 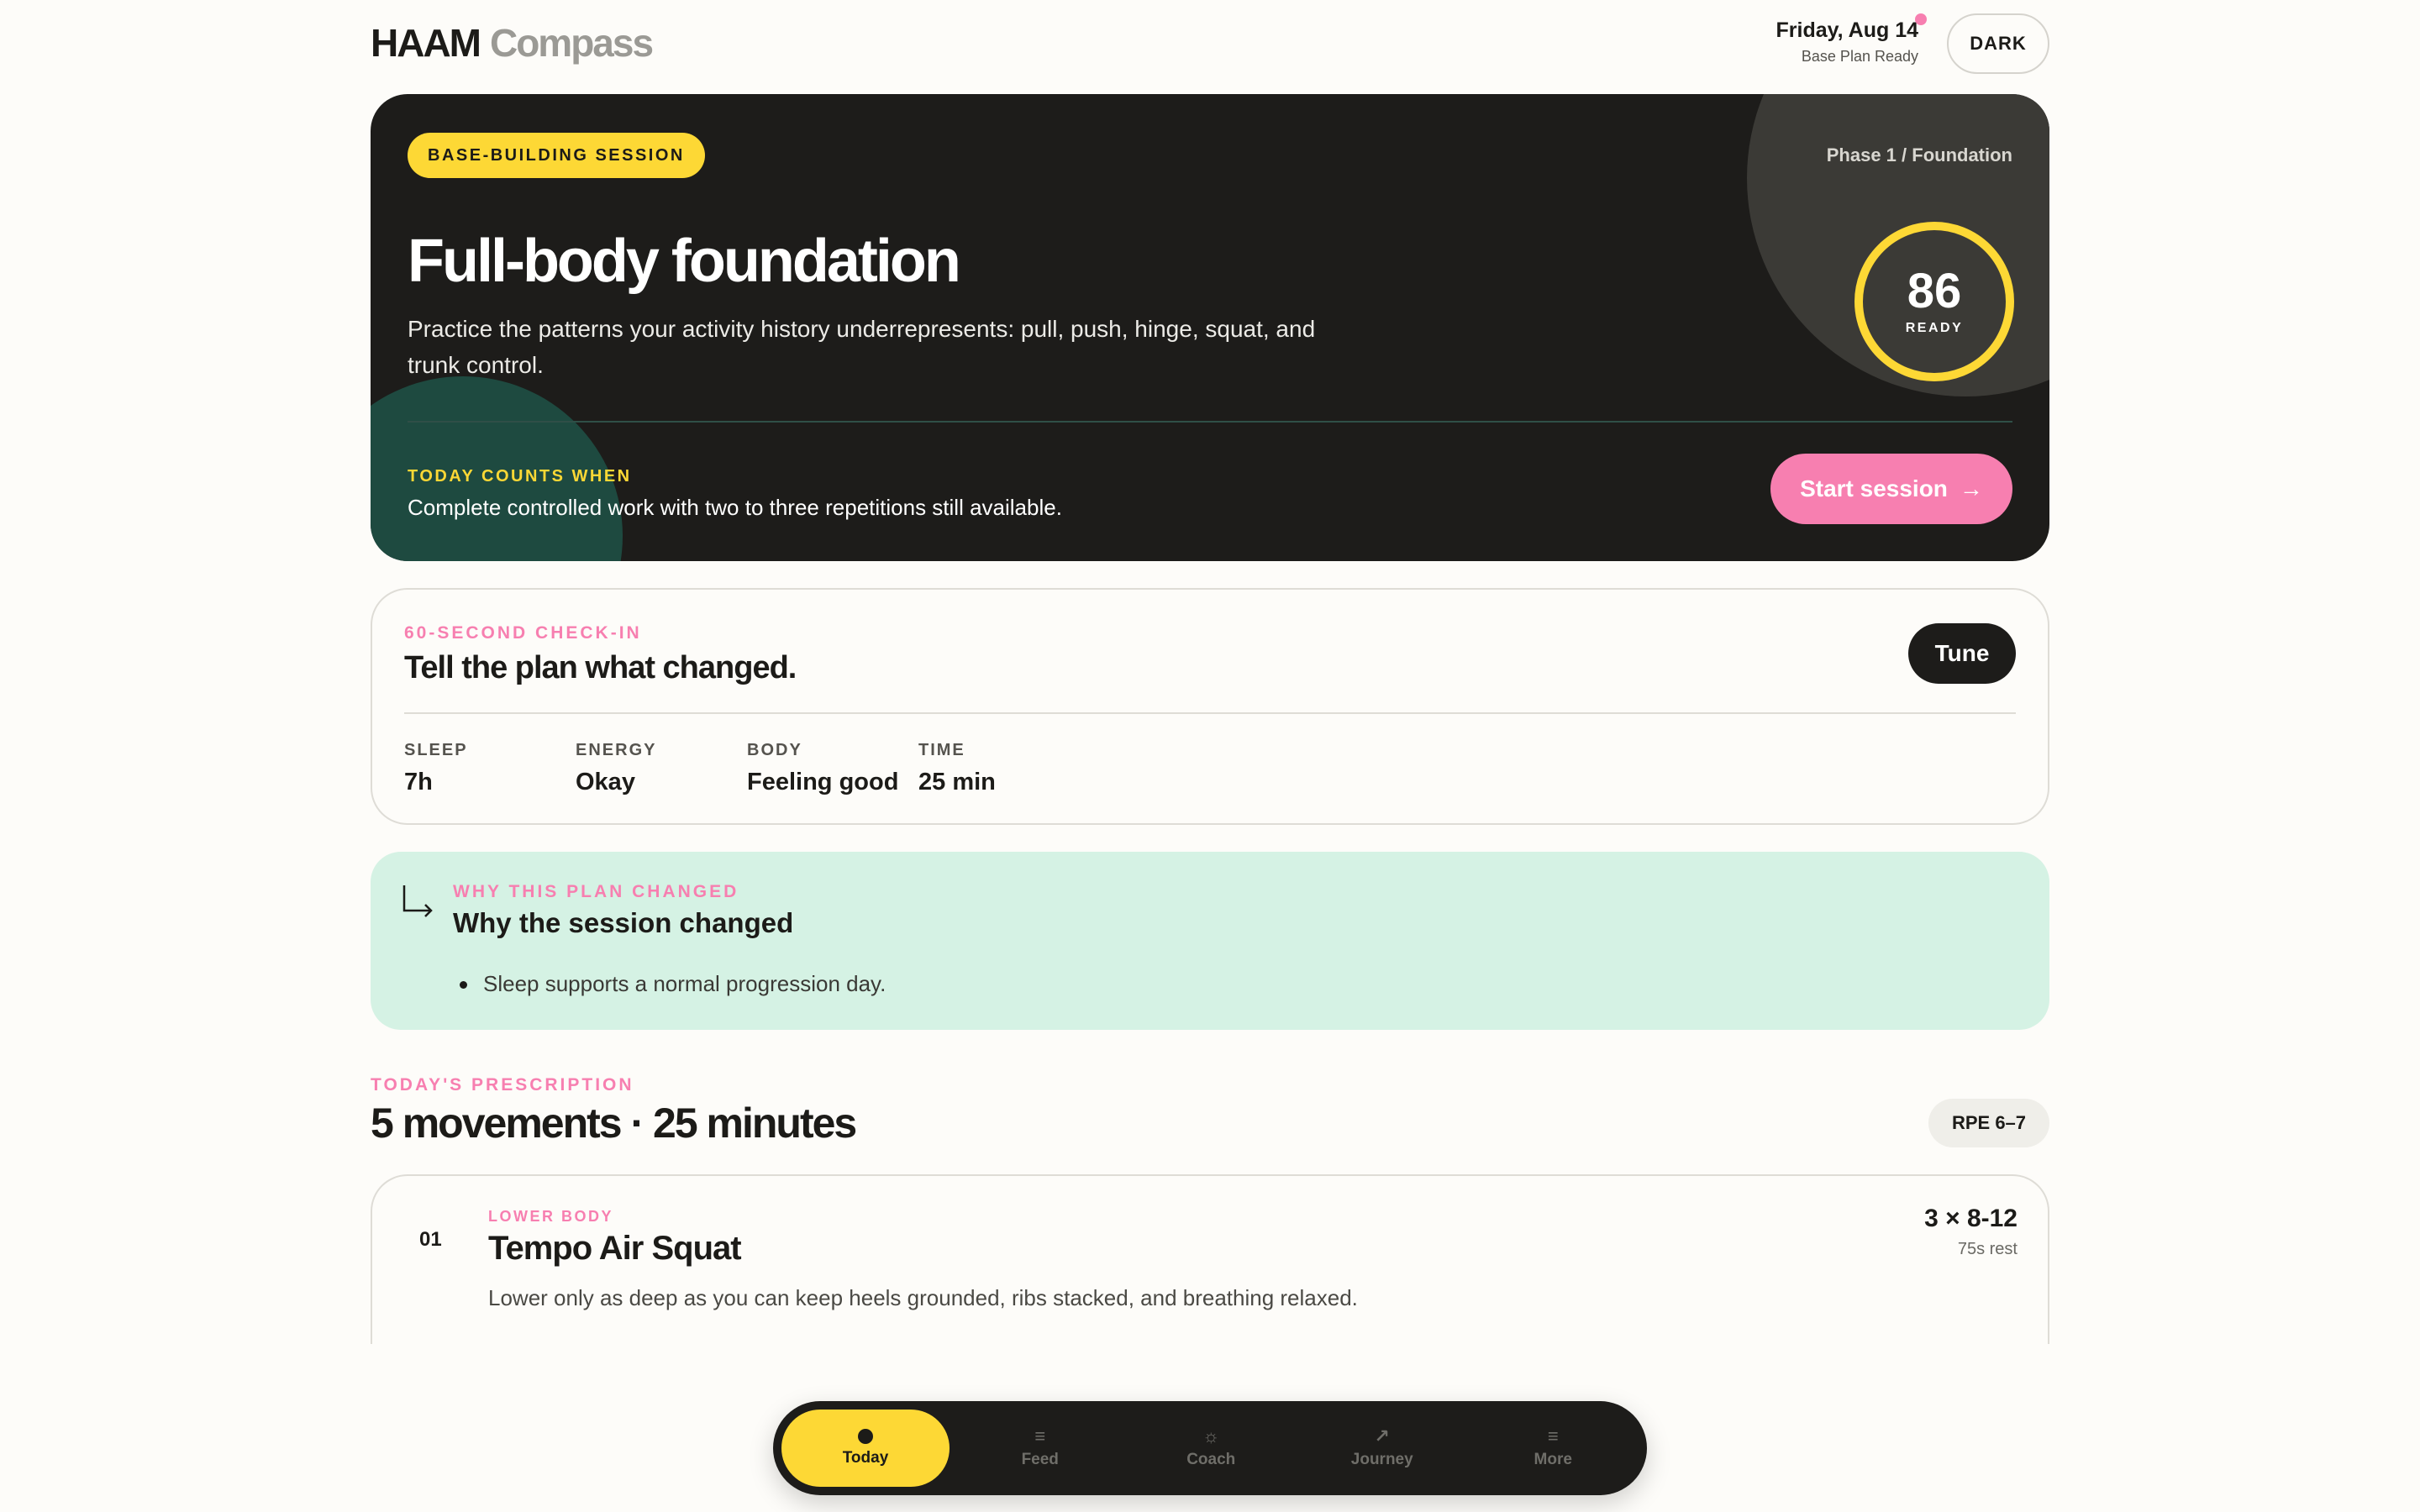 What do you see at coordinates (823, 782) in the screenshot?
I see `metric-value: Feeling good` at bounding box center [823, 782].